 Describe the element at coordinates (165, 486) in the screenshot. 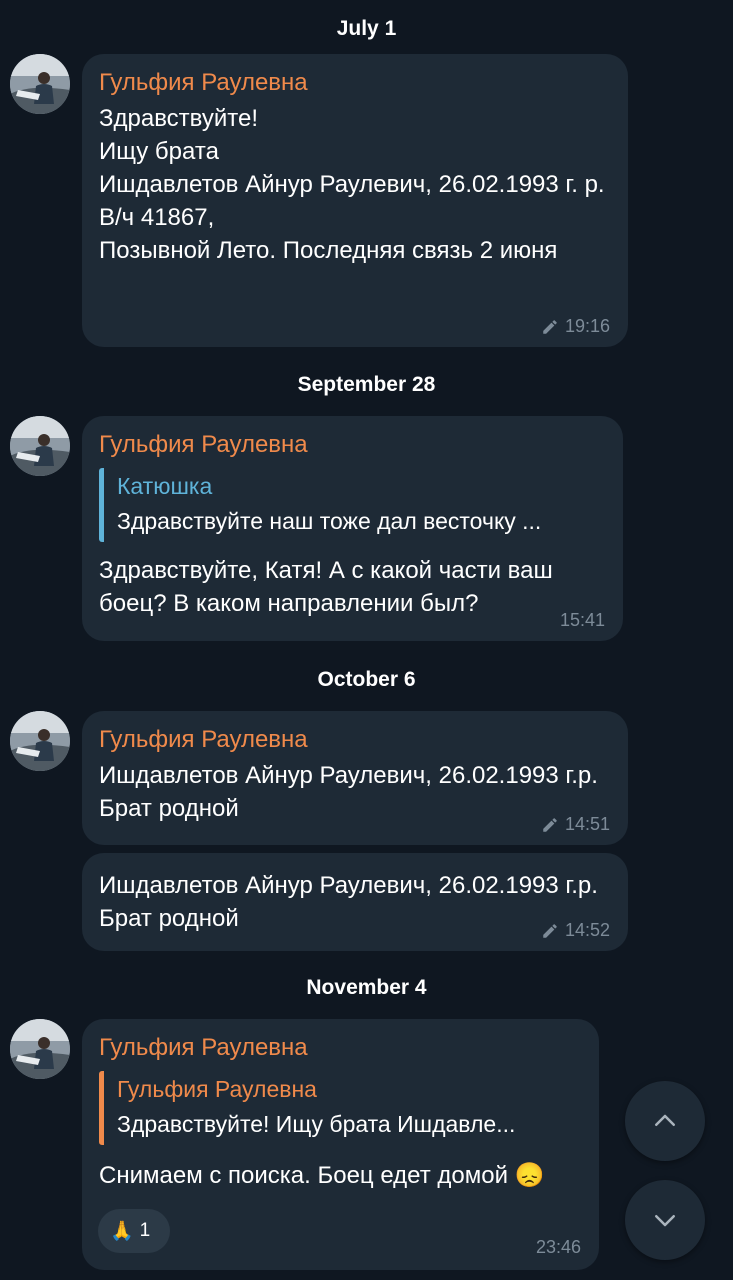

I see `reply-author: Катюшка` at that location.